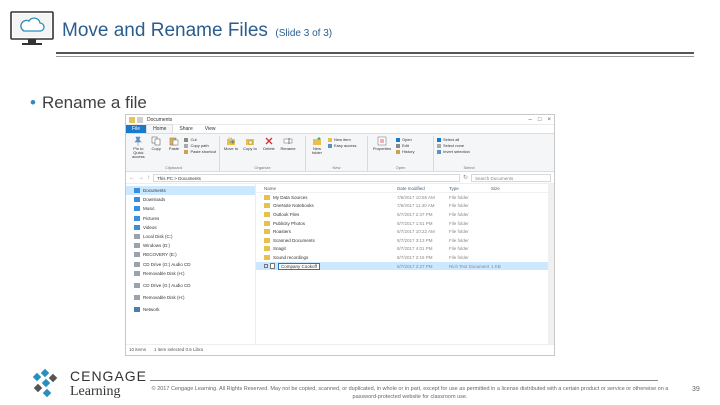 This screenshot has width=720, height=405. I want to click on file-name: Roasters, so click(282, 232).